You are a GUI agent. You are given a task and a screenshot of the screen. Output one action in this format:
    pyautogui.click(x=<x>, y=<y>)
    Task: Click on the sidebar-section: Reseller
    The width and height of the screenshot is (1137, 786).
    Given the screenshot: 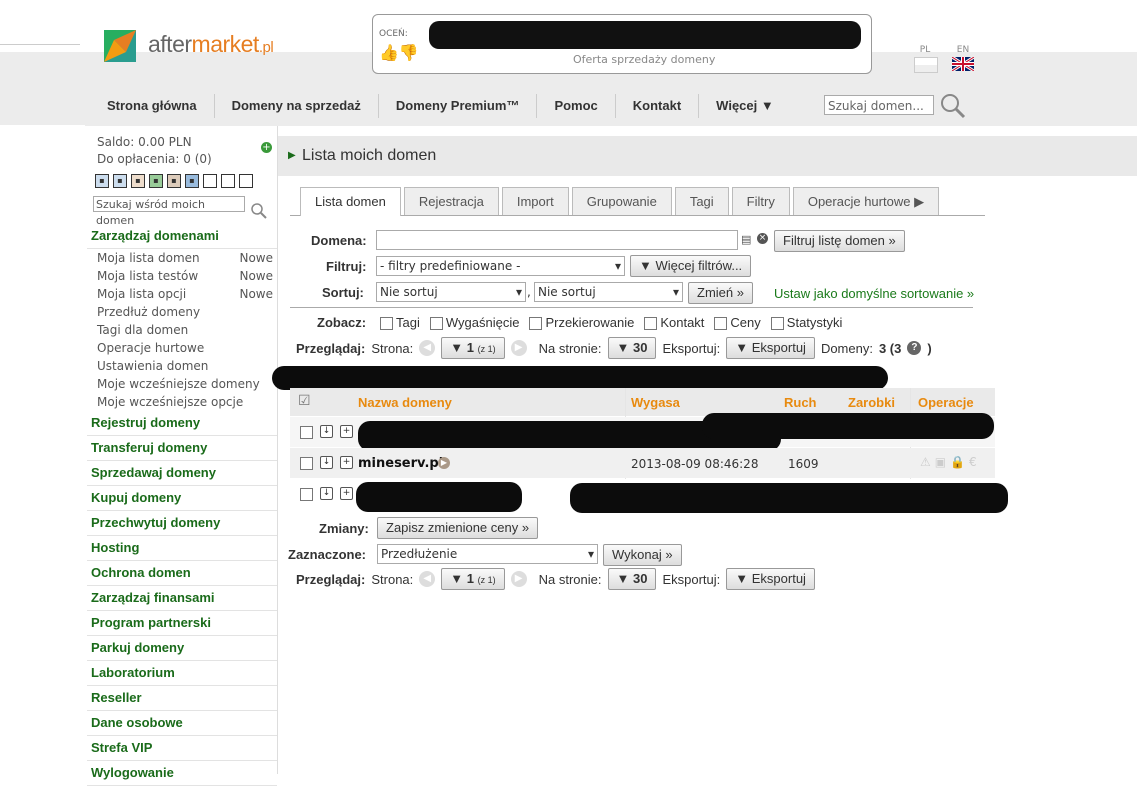 What is the action you would take?
    pyautogui.click(x=182, y=698)
    